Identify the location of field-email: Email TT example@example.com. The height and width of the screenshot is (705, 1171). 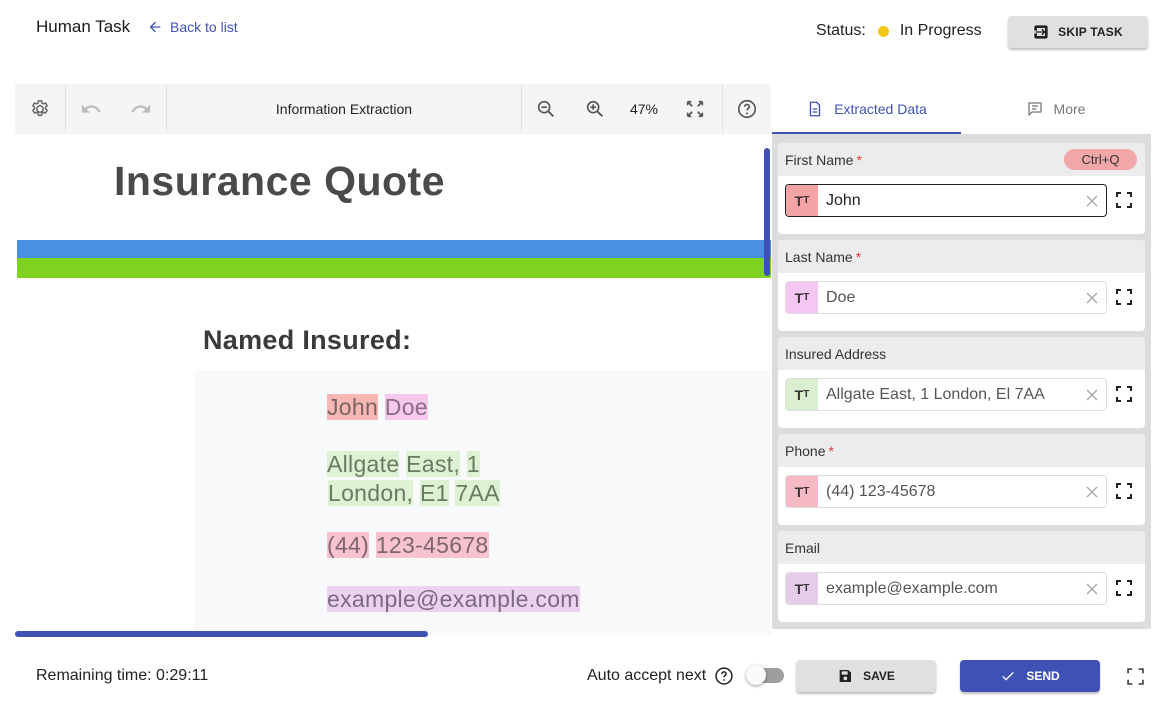
(961, 576).